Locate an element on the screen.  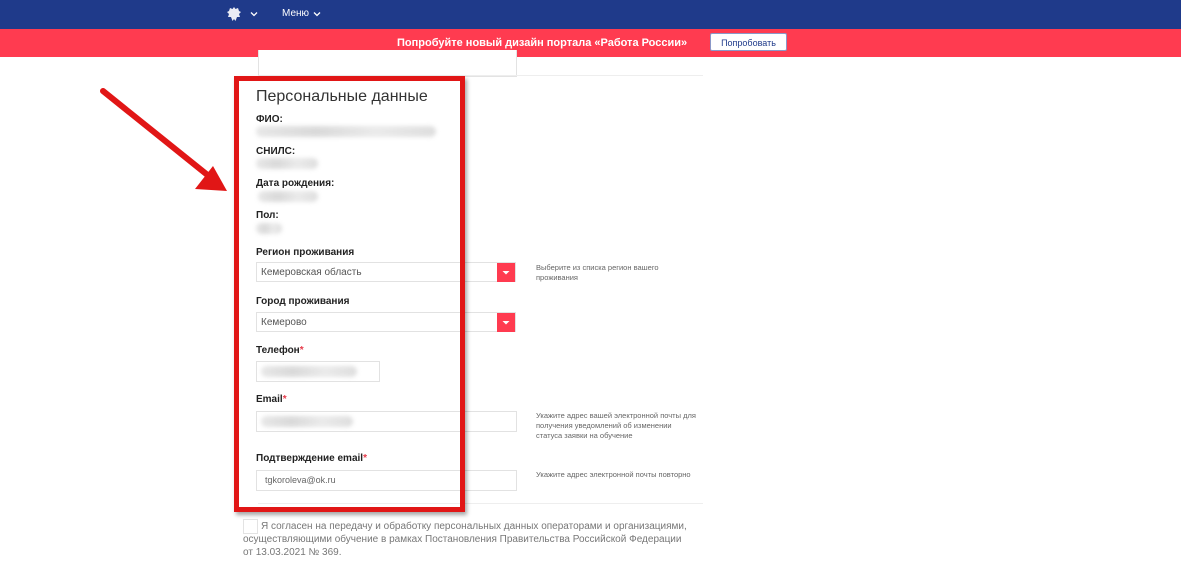
annotation-arrow-icon is located at coordinates (163, 139).